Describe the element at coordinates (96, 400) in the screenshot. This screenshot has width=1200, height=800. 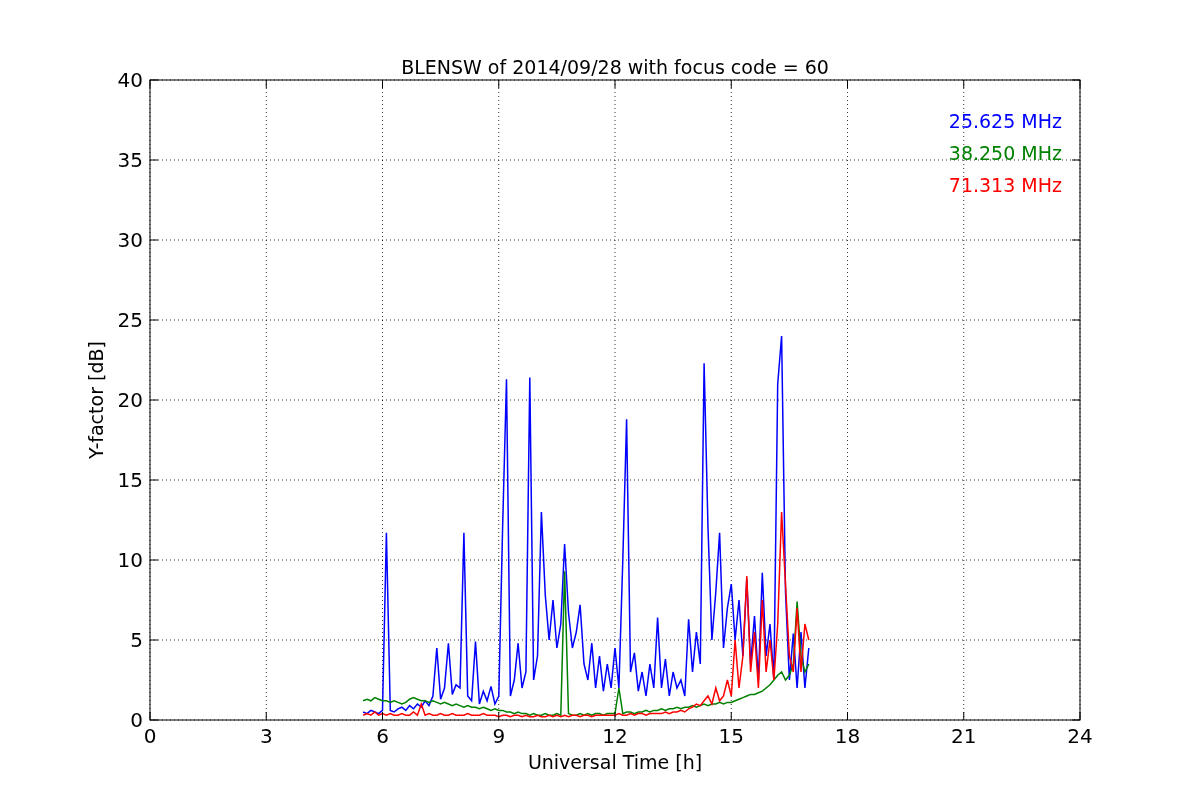
I see `y-axis-label: Y-factor [dB]` at that location.